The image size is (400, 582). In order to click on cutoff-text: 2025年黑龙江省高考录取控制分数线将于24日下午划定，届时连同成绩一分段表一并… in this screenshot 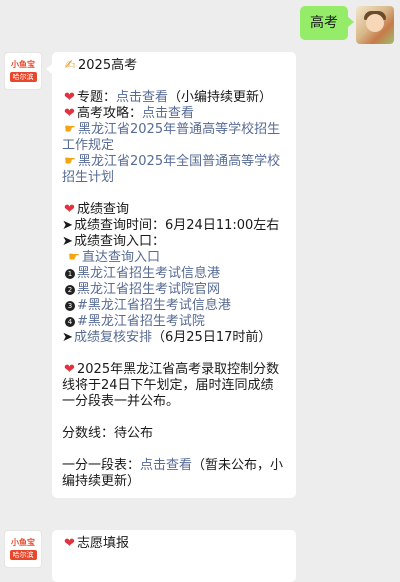, I will do `click(171, 385)`.